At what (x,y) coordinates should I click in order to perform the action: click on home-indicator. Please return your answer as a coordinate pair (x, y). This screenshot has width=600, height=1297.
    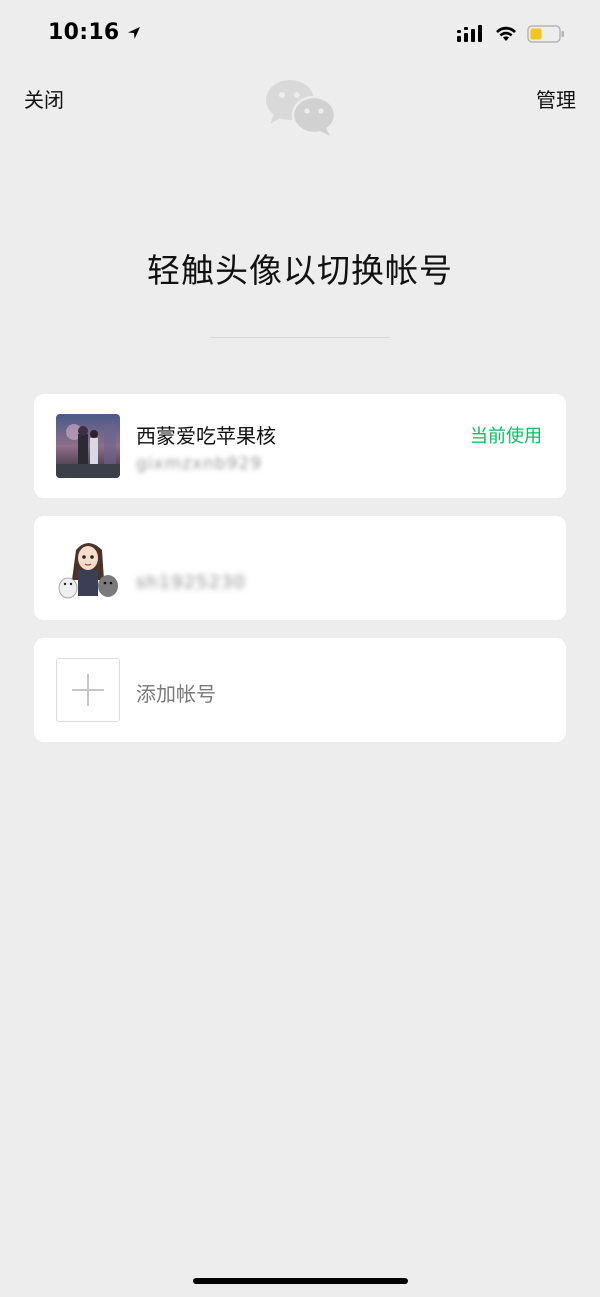
    Looking at the image, I should click on (300, 1281).